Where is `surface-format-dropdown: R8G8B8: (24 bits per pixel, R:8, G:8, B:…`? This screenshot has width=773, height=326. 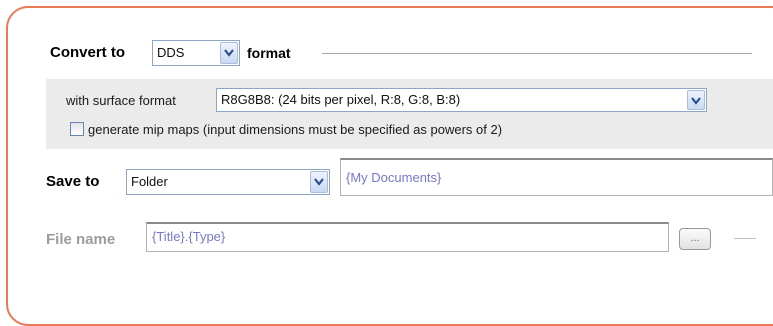
surface-format-dropdown: R8G8B8: (24 bits per pixel, R:8, G:8, B:… is located at coordinates (461, 100).